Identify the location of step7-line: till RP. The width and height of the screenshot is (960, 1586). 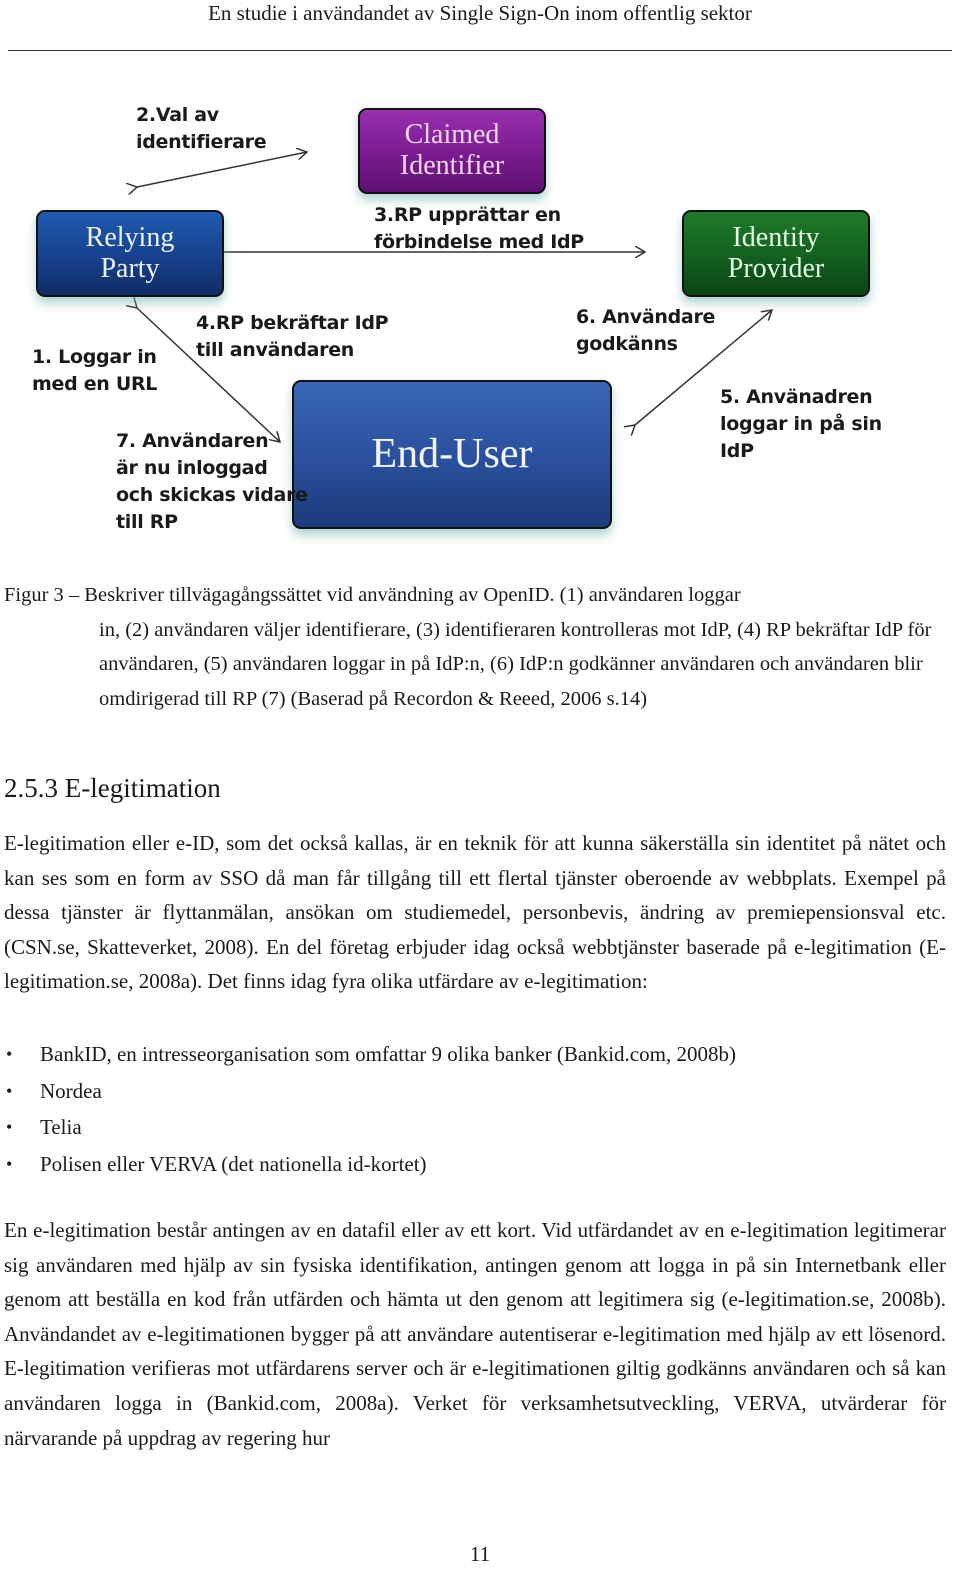
(147, 522).